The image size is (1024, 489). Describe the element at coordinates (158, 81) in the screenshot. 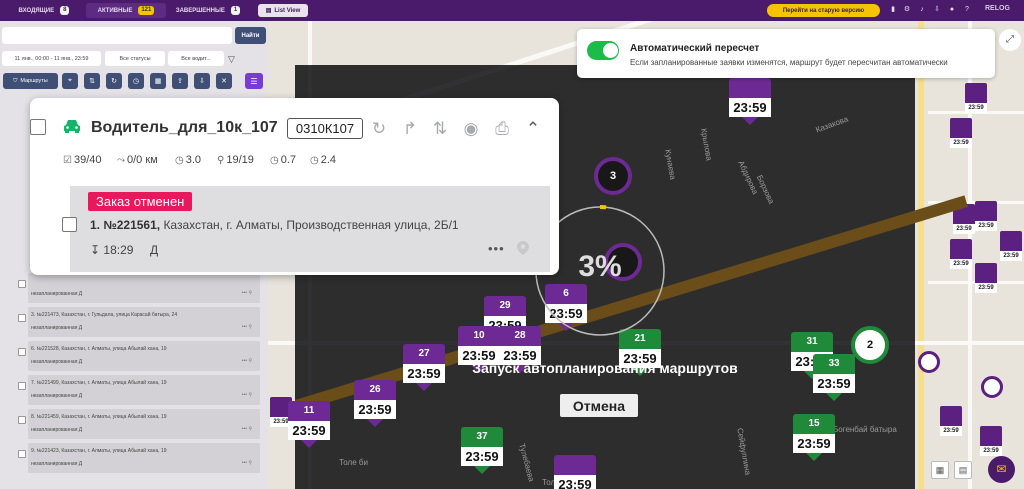

I see `calendar-tool-icon: ▦` at that location.